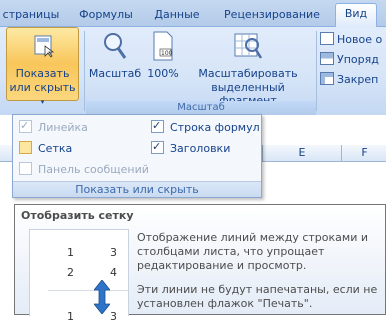 The width and height of the screenshot is (386, 323). What do you see at coordinates (31, 15) in the screenshot?
I see `tab-page-layout: страницы` at bounding box center [31, 15].